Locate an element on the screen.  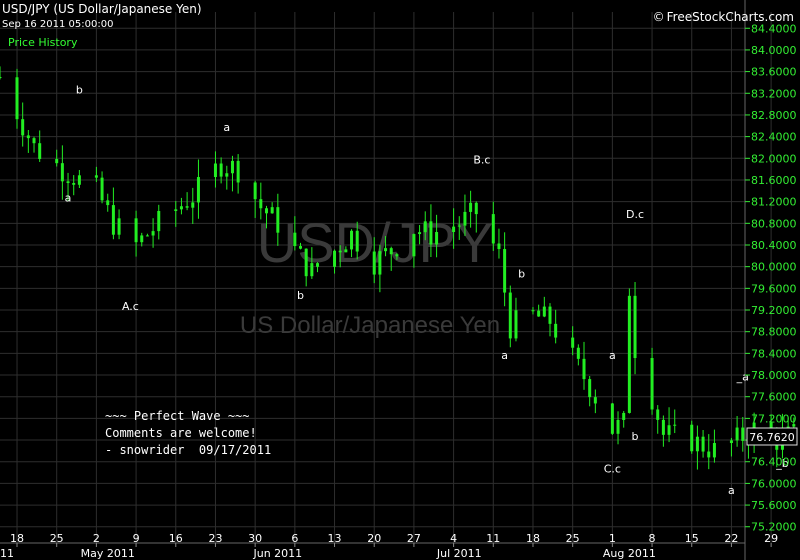
y-tick-label: 78.8000 is located at coordinates (774, 332).